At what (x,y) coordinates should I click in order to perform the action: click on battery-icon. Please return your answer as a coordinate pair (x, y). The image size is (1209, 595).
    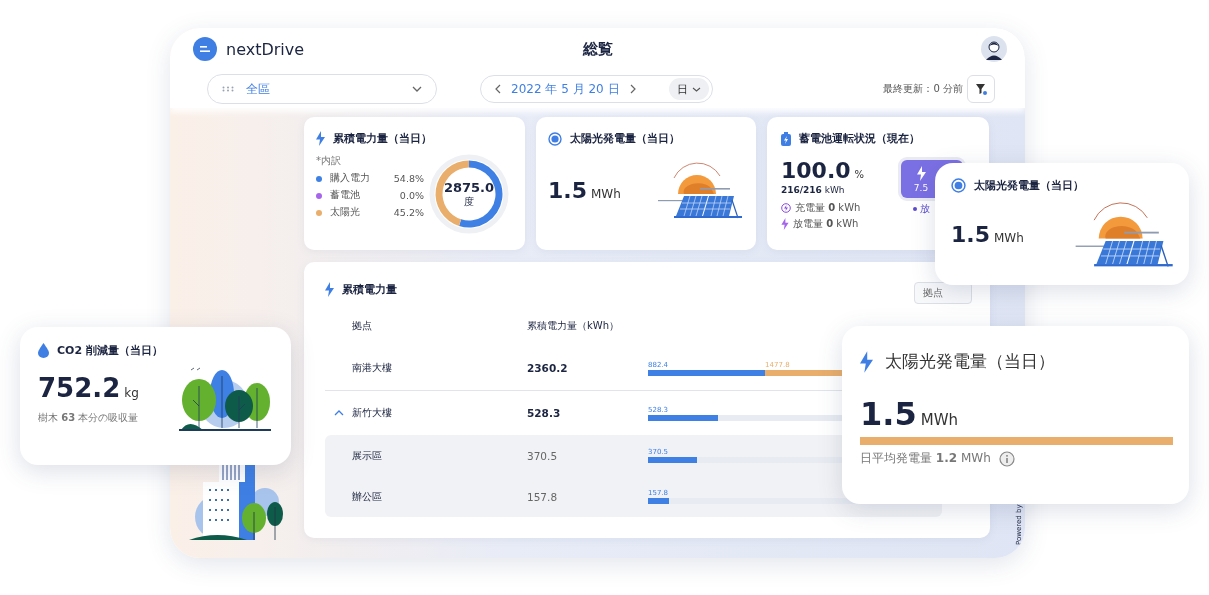
    Looking at the image, I should click on (786, 138).